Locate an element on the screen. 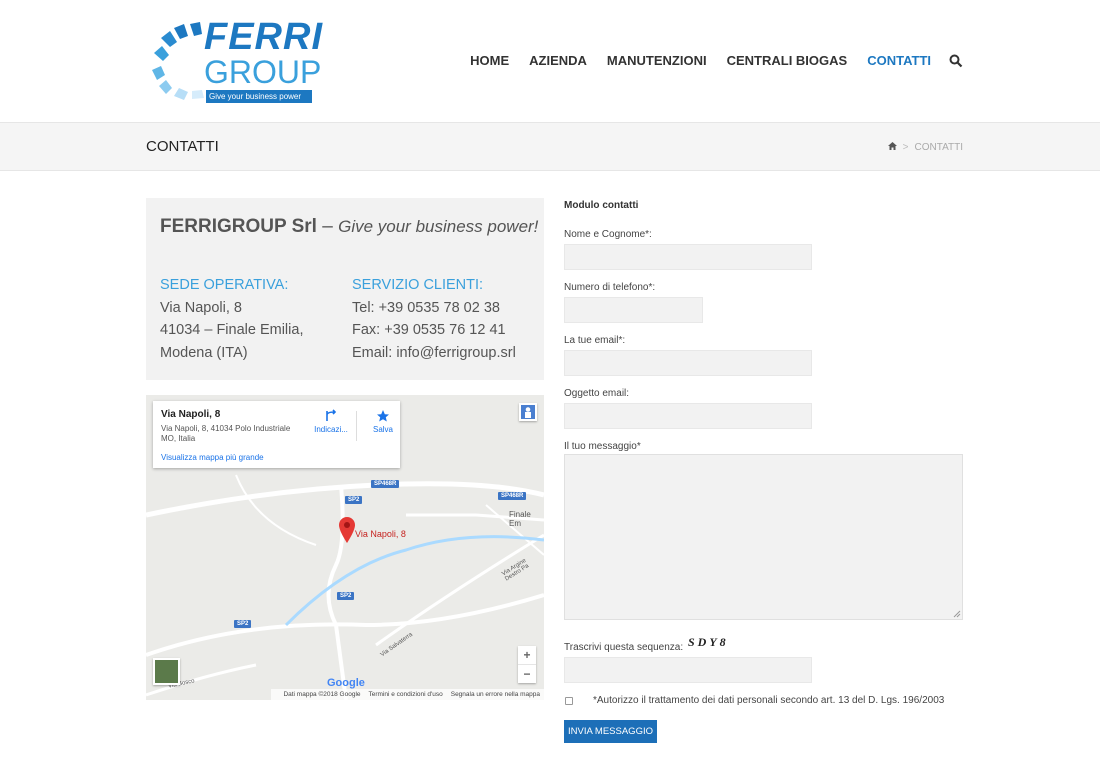 The image size is (1100, 770). fax-number: Fax: +39 0535 76 12 41 is located at coordinates (429, 330).